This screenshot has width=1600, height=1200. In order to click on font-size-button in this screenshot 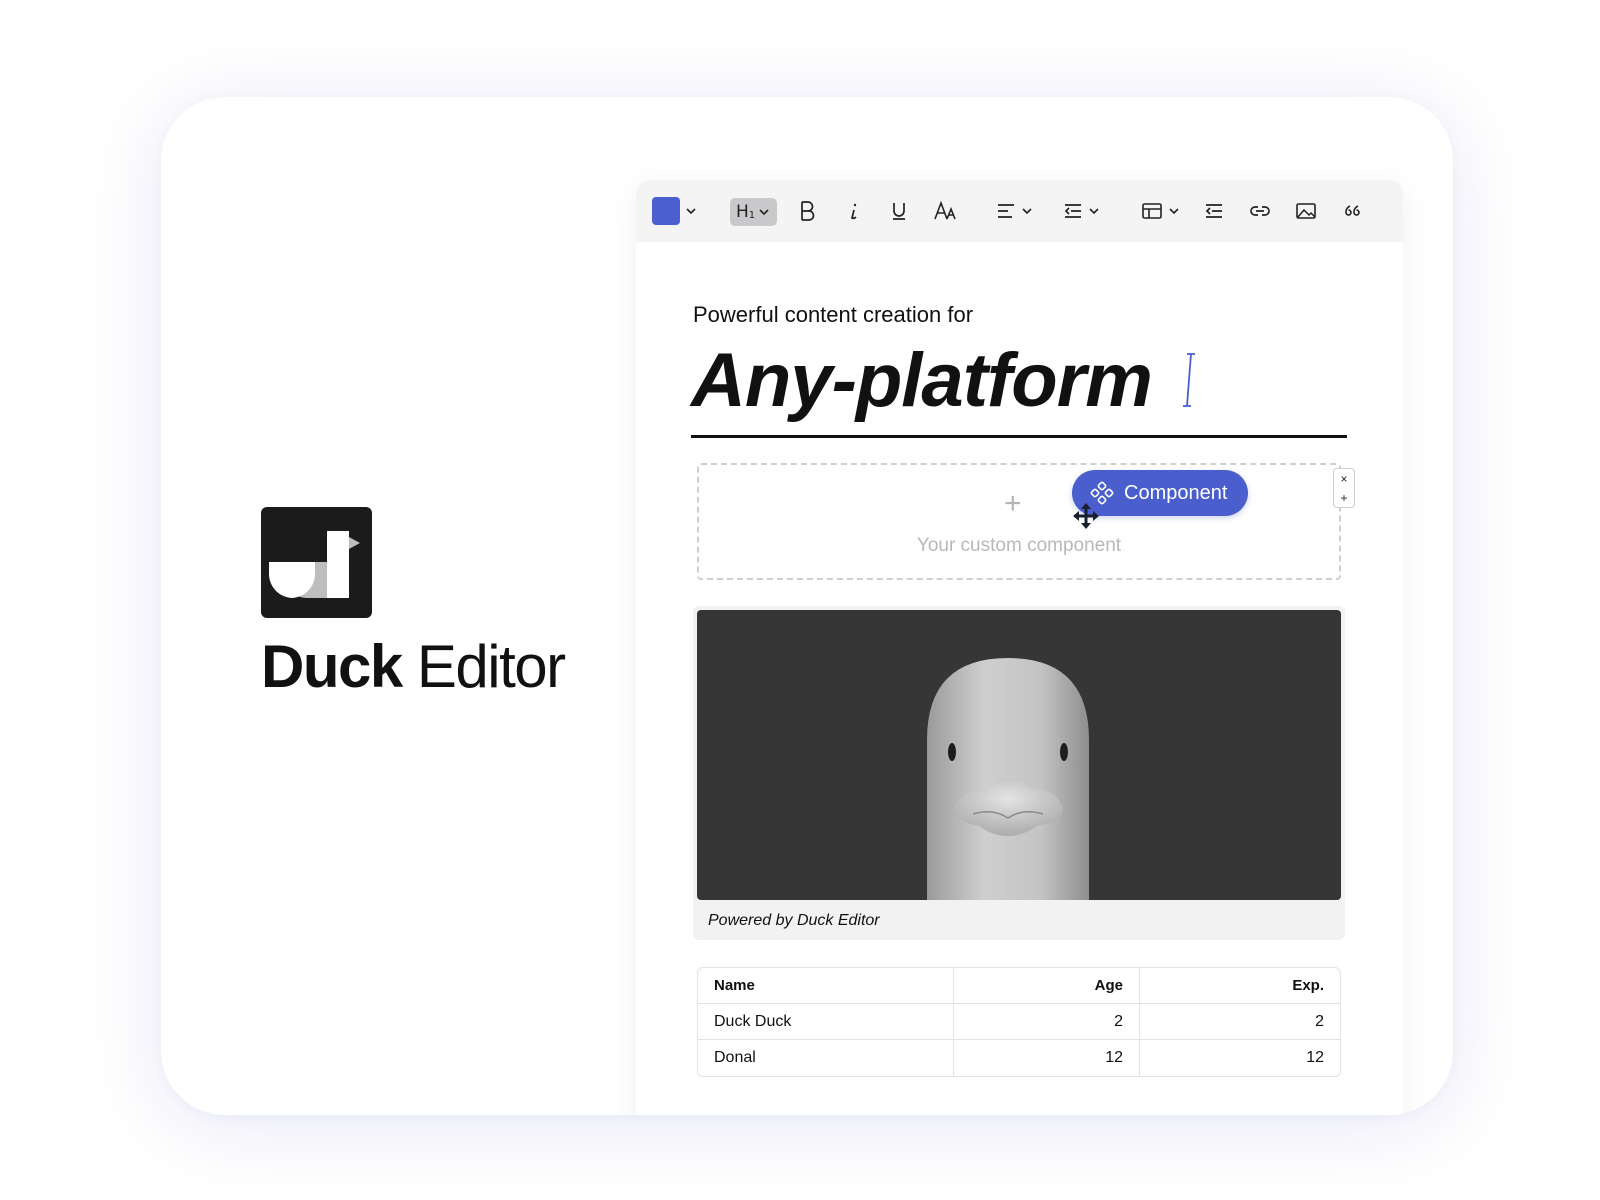, I will do `click(946, 211)`.